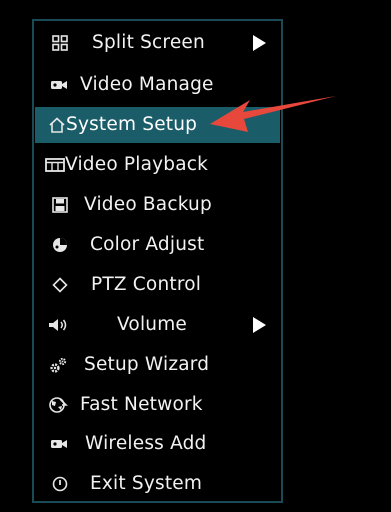 The height and width of the screenshot is (512, 391). Describe the element at coordinates (152, 324) in the screenshot. I see `menu-item-label: Volume` at that location.